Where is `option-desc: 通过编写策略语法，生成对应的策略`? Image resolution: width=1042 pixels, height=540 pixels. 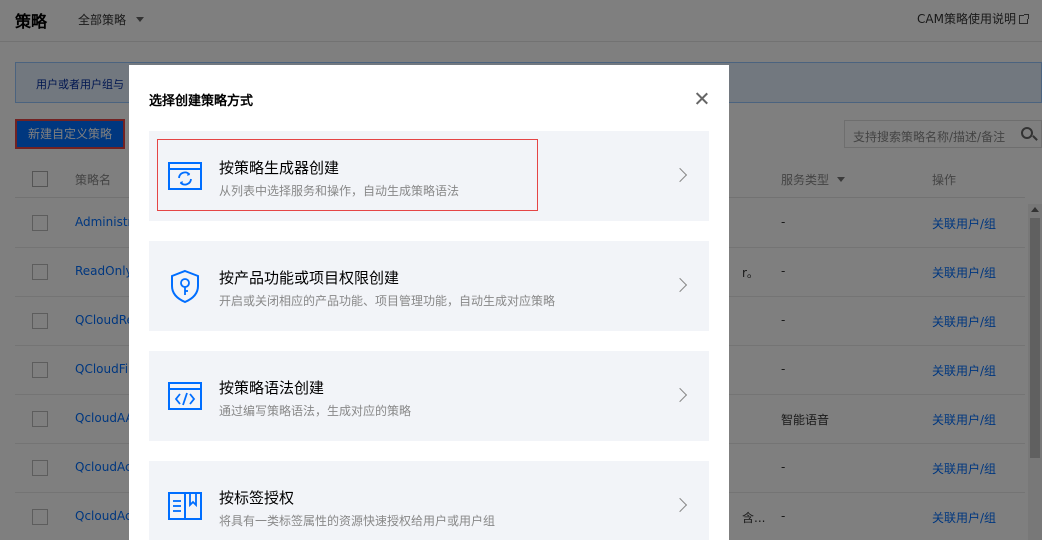 option-desc: 通过编写策略语法，生成对应的策略 is located at coordinates (315, 411).